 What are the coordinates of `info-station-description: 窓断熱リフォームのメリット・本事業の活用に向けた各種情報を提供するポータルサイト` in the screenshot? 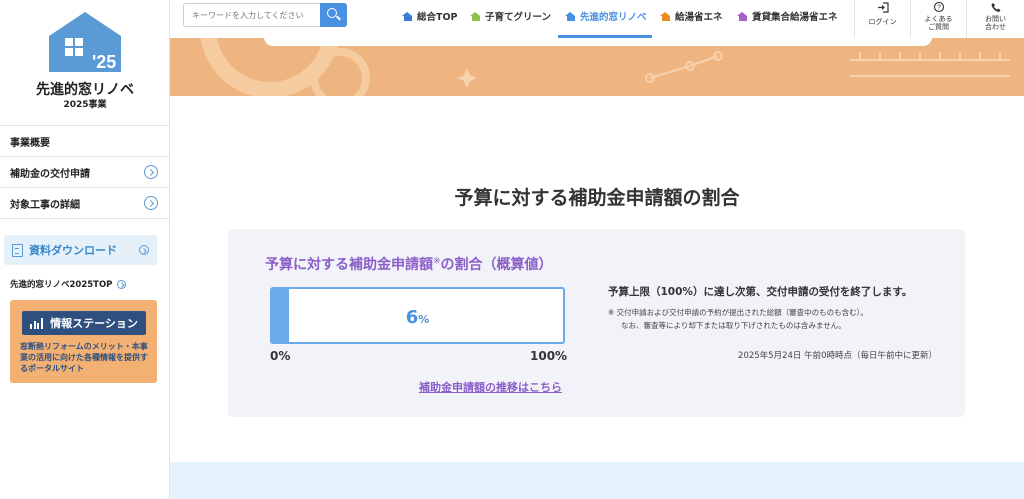 It's located at (84, 357).